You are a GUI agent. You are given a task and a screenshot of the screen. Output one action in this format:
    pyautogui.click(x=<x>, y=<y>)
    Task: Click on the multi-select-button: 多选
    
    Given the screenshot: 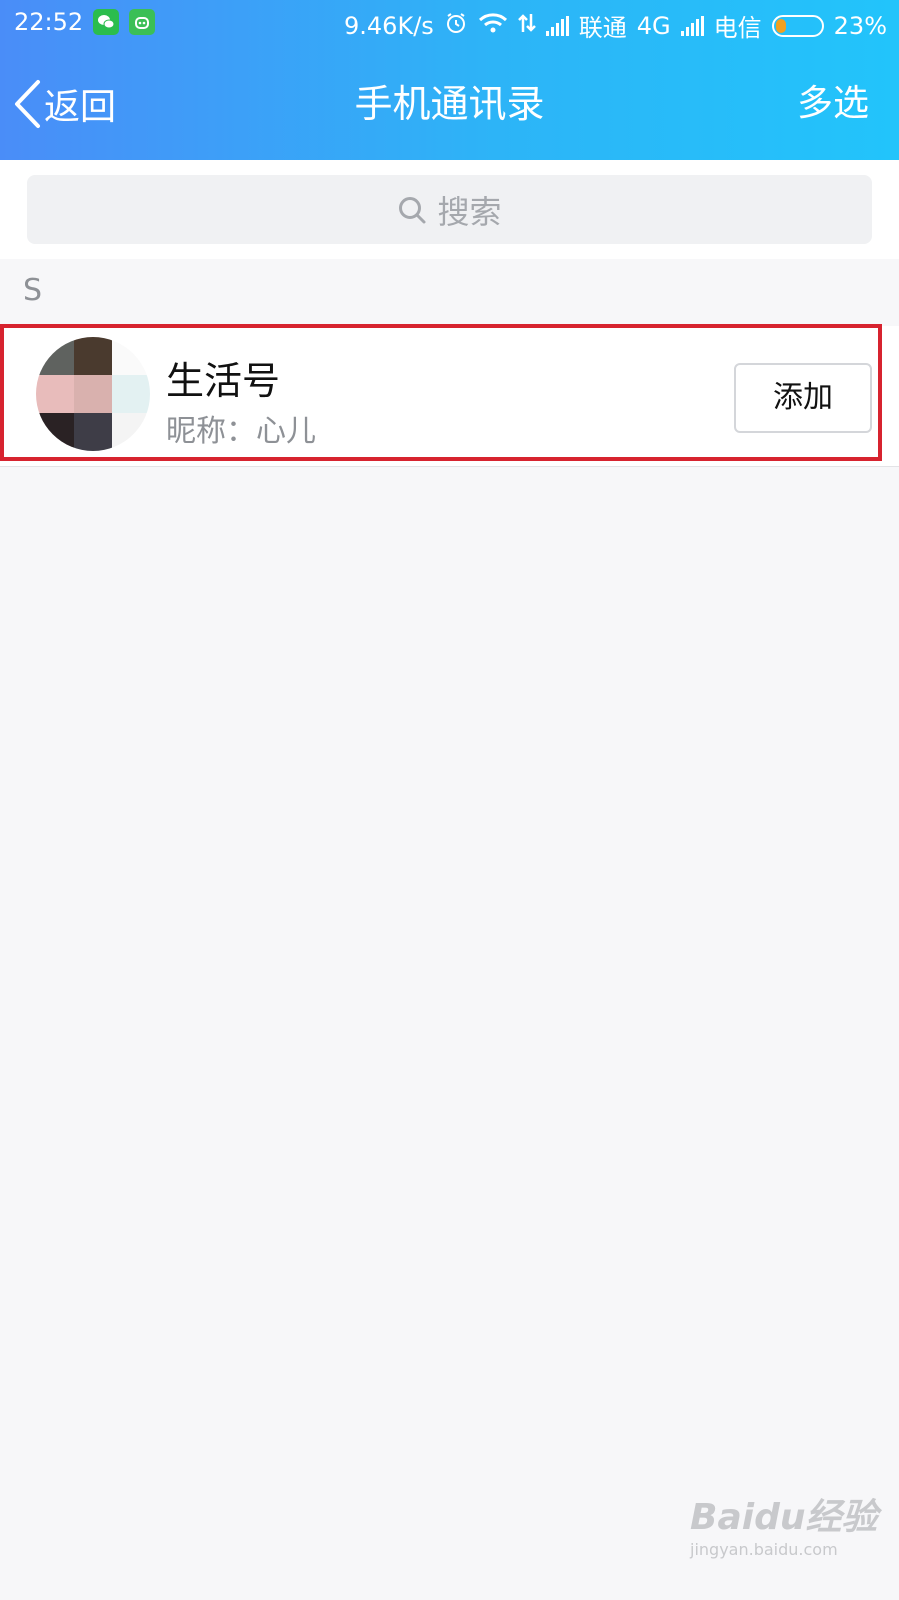 What is the action you would take?
    pyautogui.click(x=833, y=104)
    